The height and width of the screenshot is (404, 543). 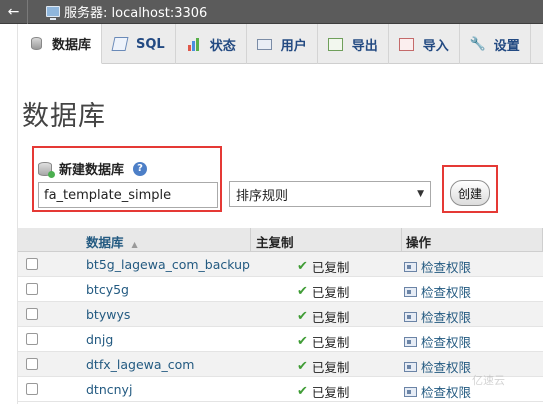 I want to click on tab-settings: 🔧 设置, so click(x=495, y=44).